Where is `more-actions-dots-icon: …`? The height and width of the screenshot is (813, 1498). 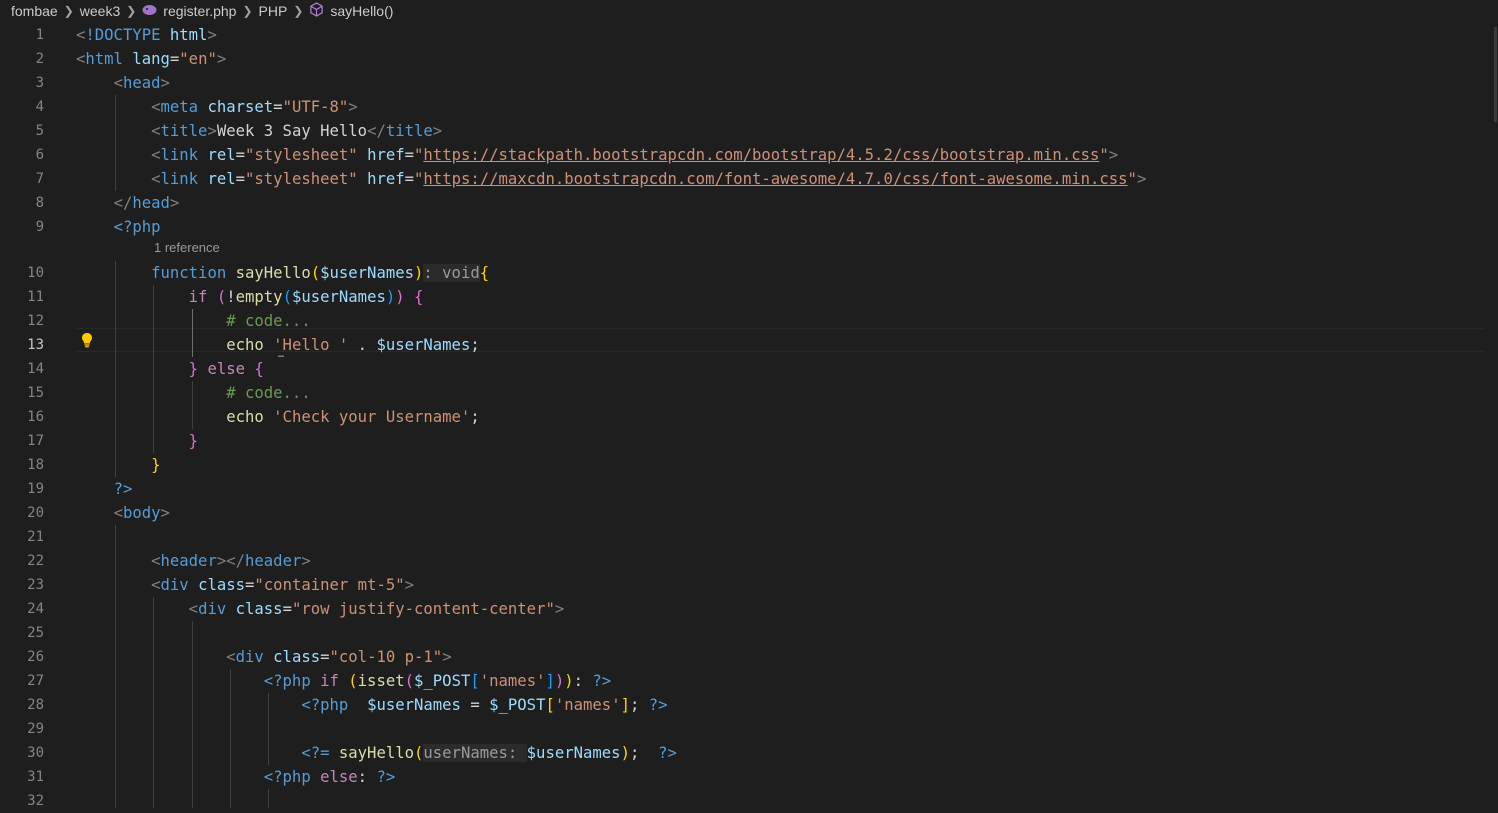
more-actions-dots-icon: … is located at coordinates (281, 354).